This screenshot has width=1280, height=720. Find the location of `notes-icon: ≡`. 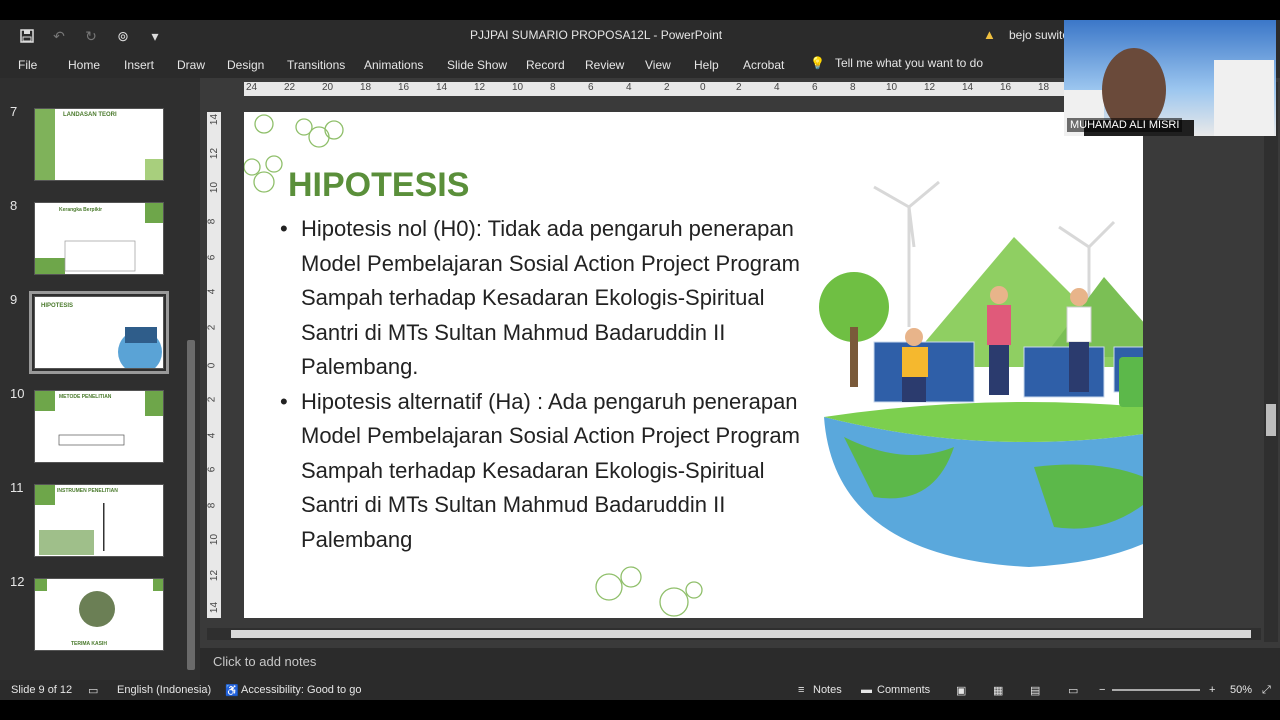

notes-icon: ≡ is located at coordinates (801, 690).